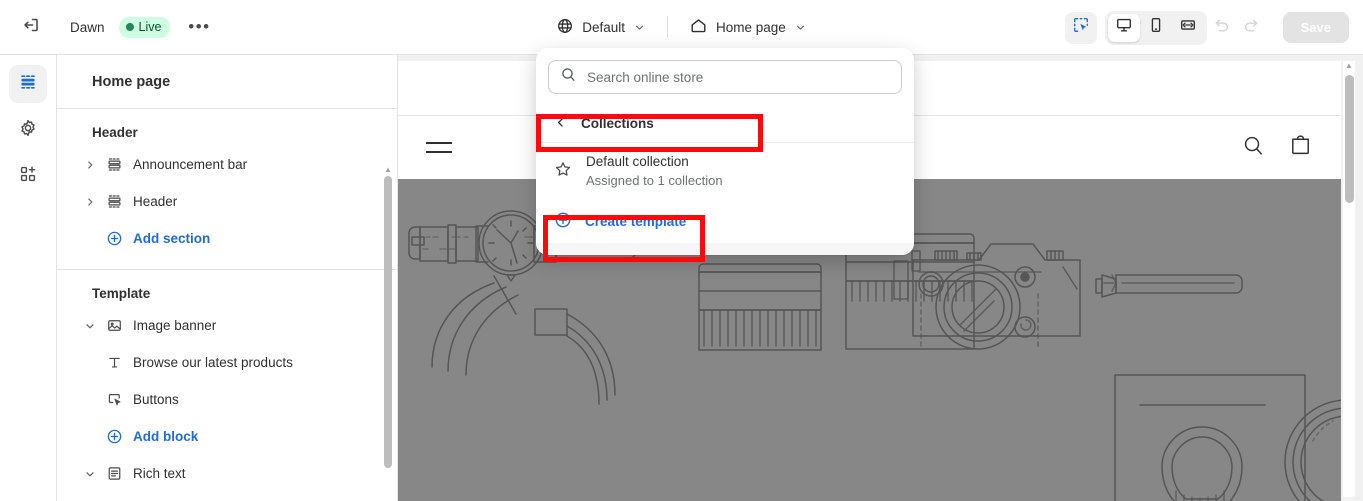 The image size is (1363, 501). What do you see at coordinates (636, 221) in the screenshot?
I see `create-template-label: Create template` at bounding box center [636, 221].